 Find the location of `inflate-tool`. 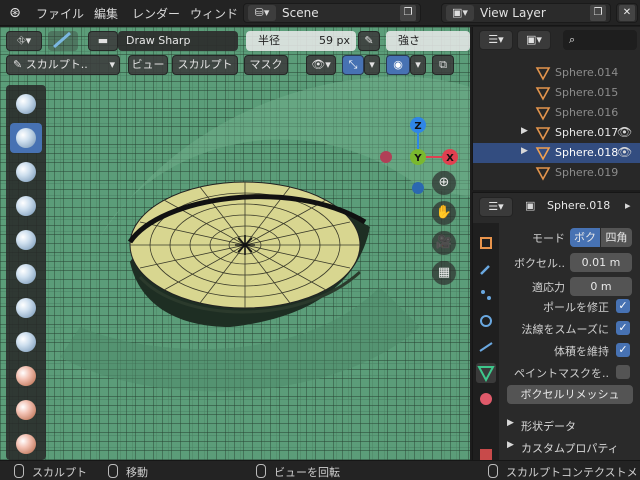

inflate-tool is located at coordinates (26, 274).